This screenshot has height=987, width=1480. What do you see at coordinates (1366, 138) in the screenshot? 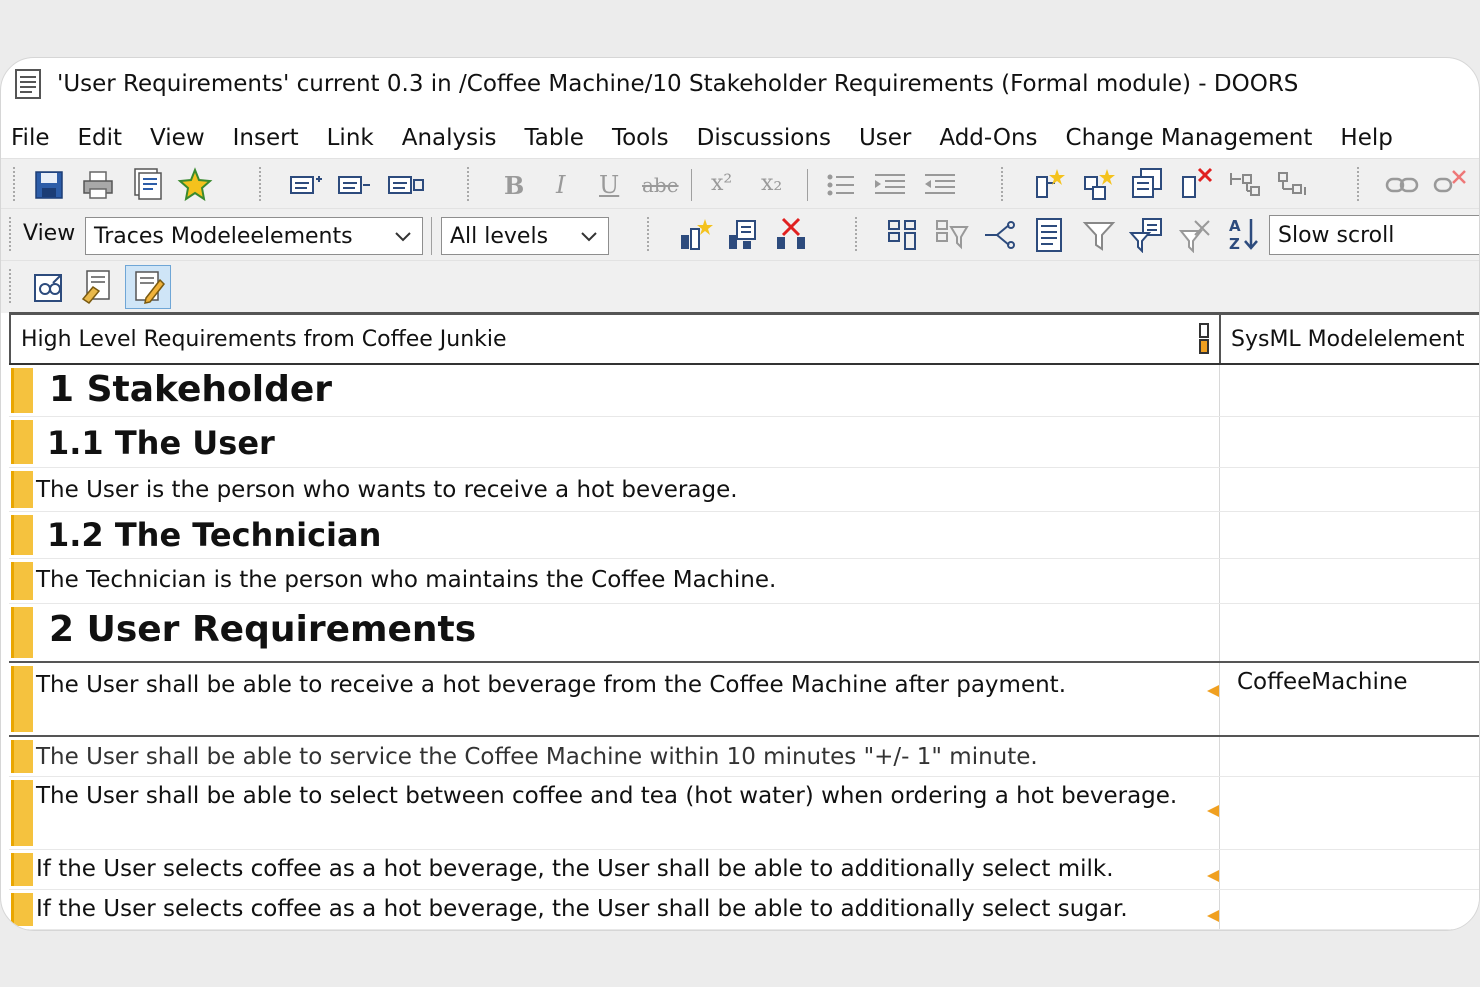
I see `menu-help: Help` at bounding box center [1366, 138].